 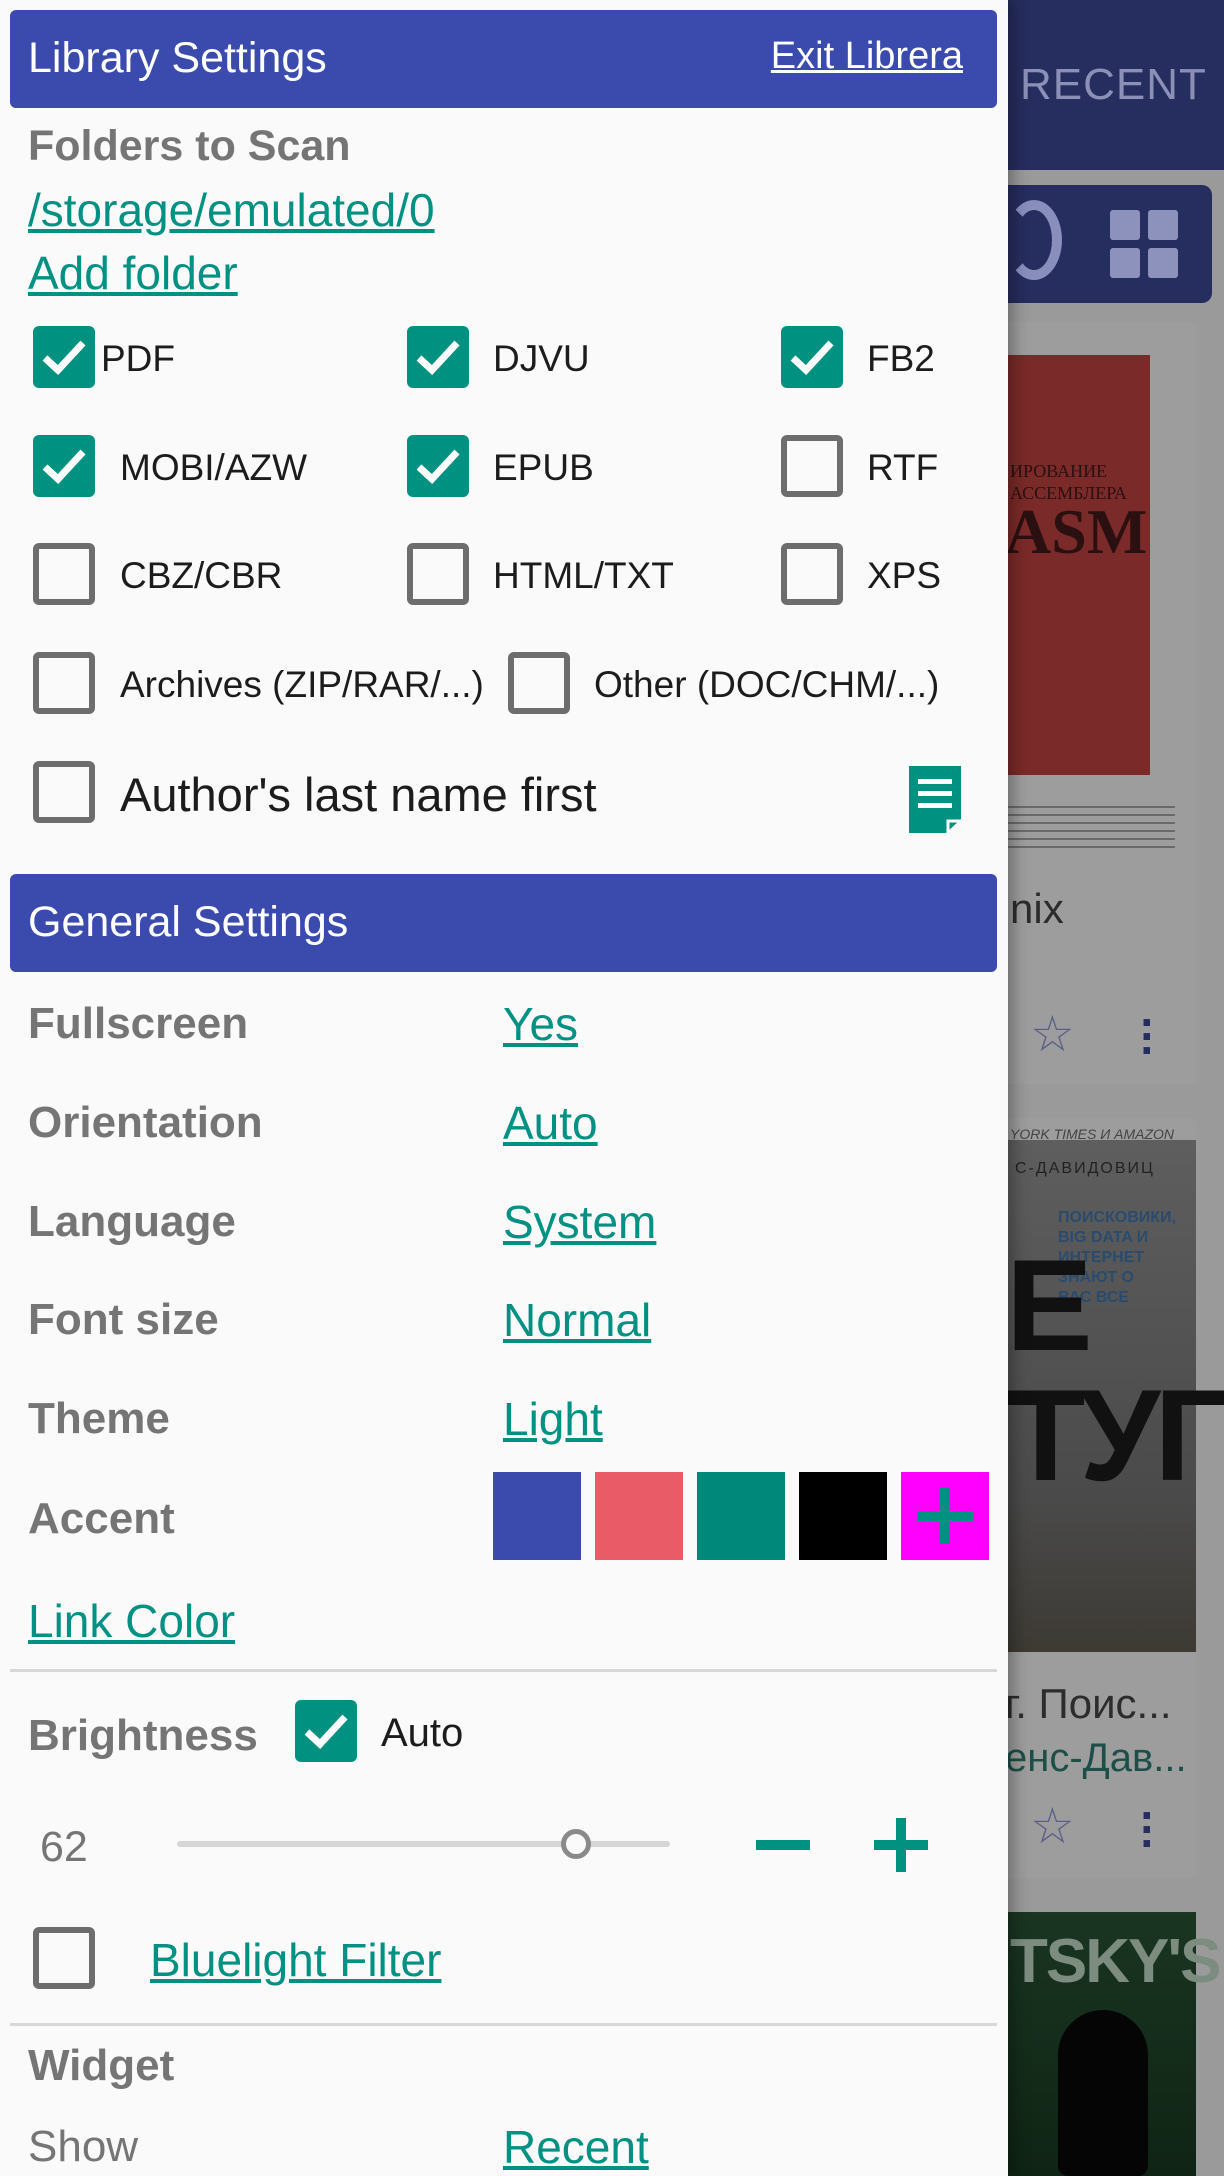 What do you see at coordinates (101, 1518) in the screenshot?
I see `accent-label: Accent` at bounding box center [101, 1518].